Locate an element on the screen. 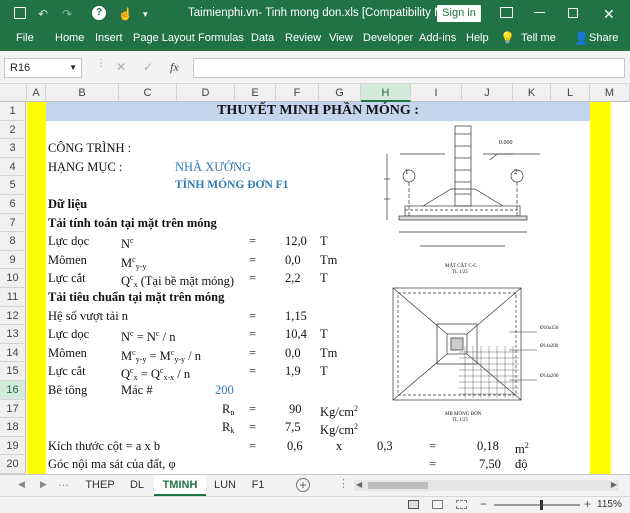  row-header: 10 is located at coordinates (13, 278).